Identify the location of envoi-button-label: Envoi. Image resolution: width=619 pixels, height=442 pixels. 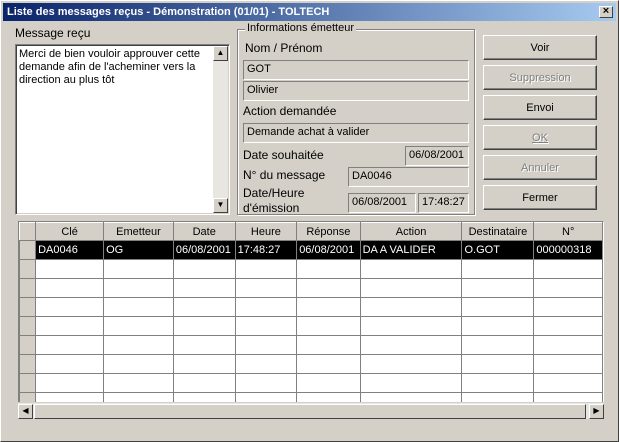
(540, 107).